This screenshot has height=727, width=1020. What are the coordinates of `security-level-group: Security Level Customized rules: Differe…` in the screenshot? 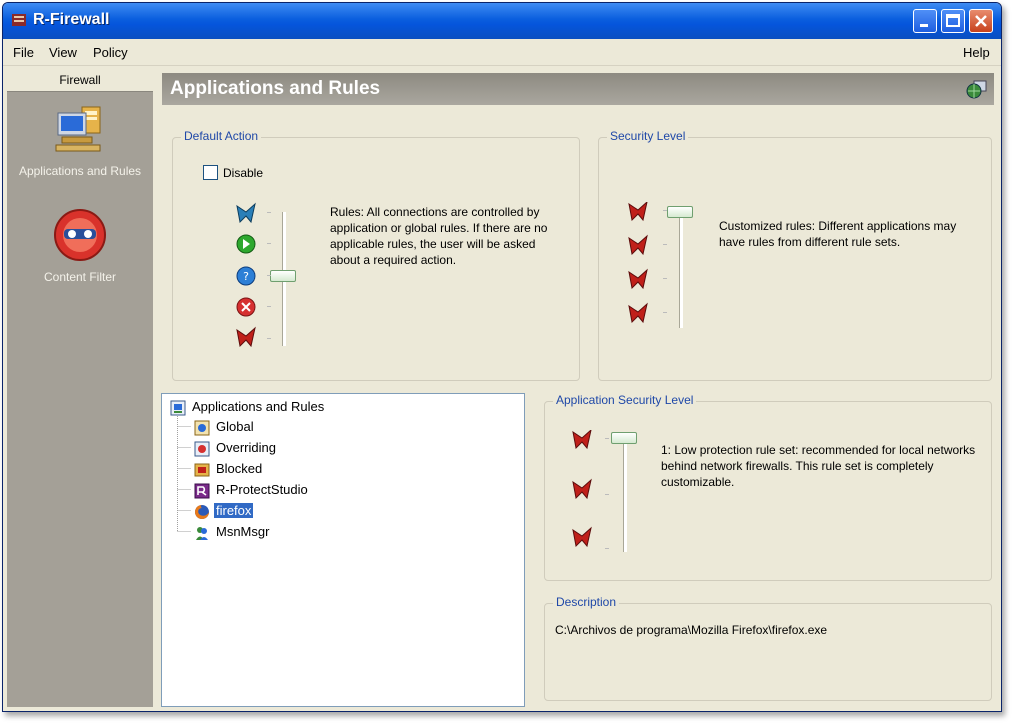 It's located at (795, 255).